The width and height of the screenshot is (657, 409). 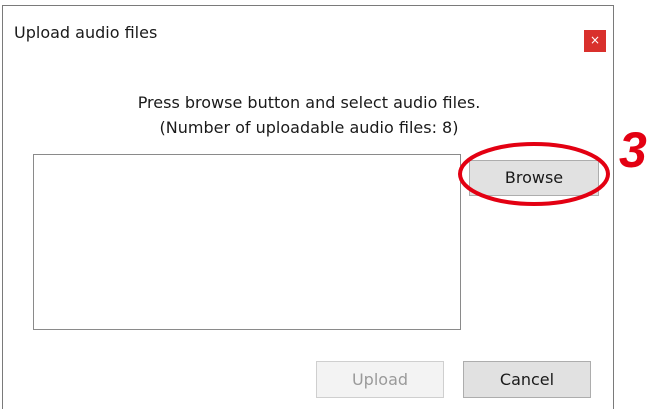 What do you see at coordinates (309, 127) in the screenshot?
I see `uploadable-count-text: (Number of uploadable audio files: 8)` at bounding box center [309, 127].